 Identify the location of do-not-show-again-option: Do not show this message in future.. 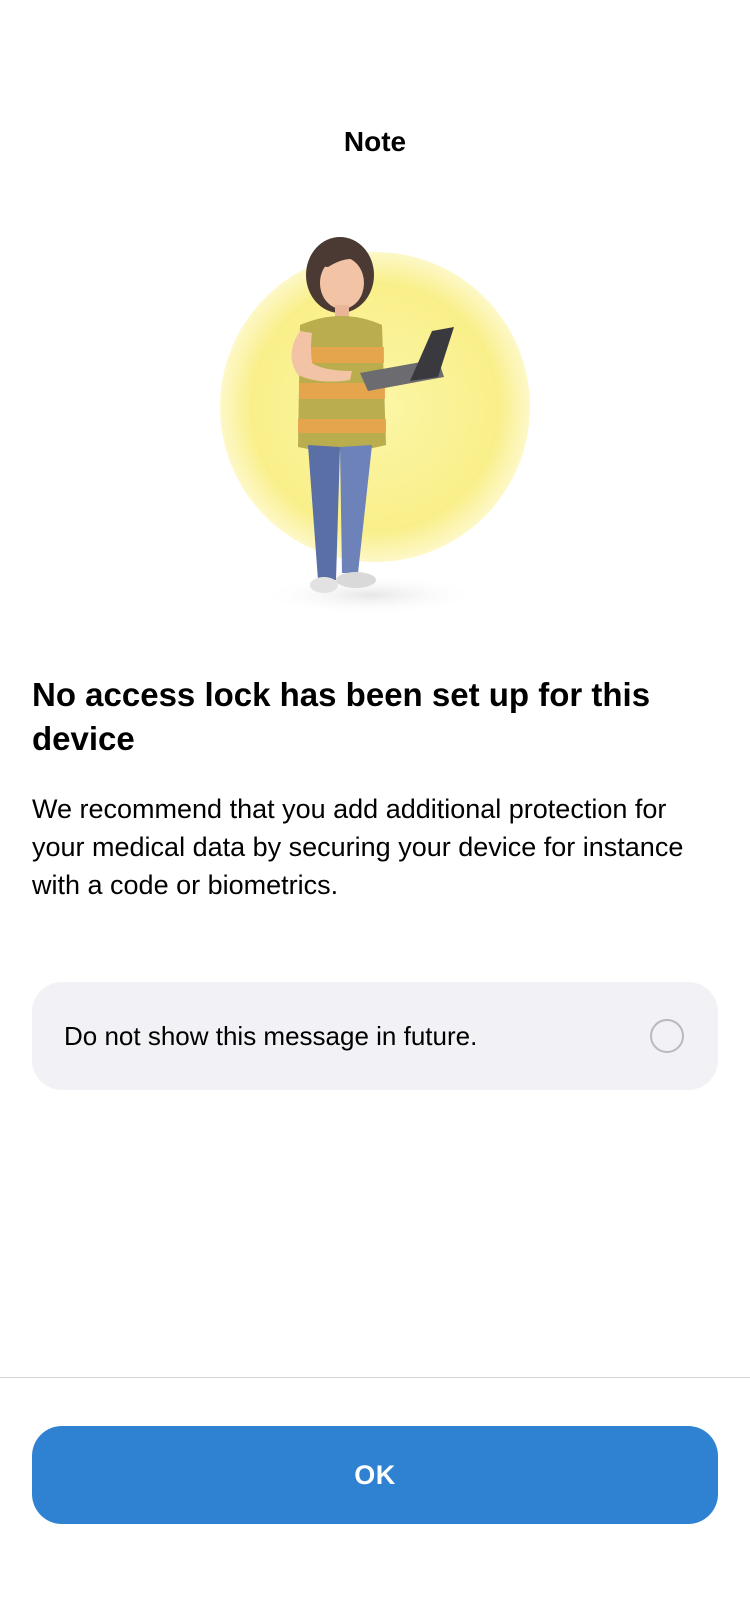
(375, 1036).